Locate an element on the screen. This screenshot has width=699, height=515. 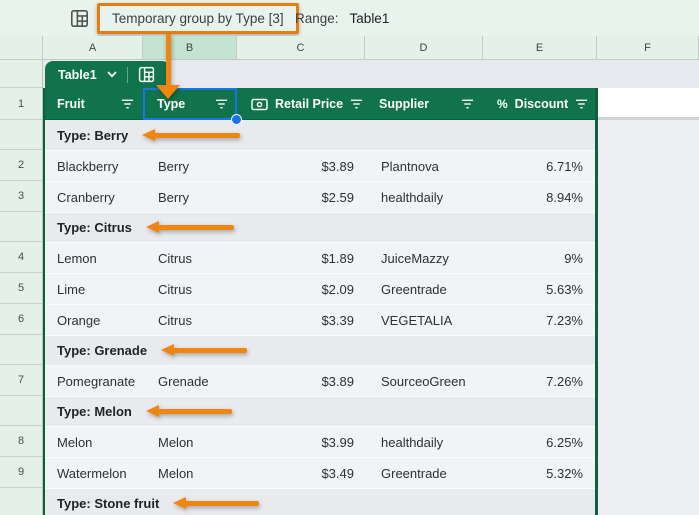
cell-price: $1.89 is located at coordinates (301, 258).